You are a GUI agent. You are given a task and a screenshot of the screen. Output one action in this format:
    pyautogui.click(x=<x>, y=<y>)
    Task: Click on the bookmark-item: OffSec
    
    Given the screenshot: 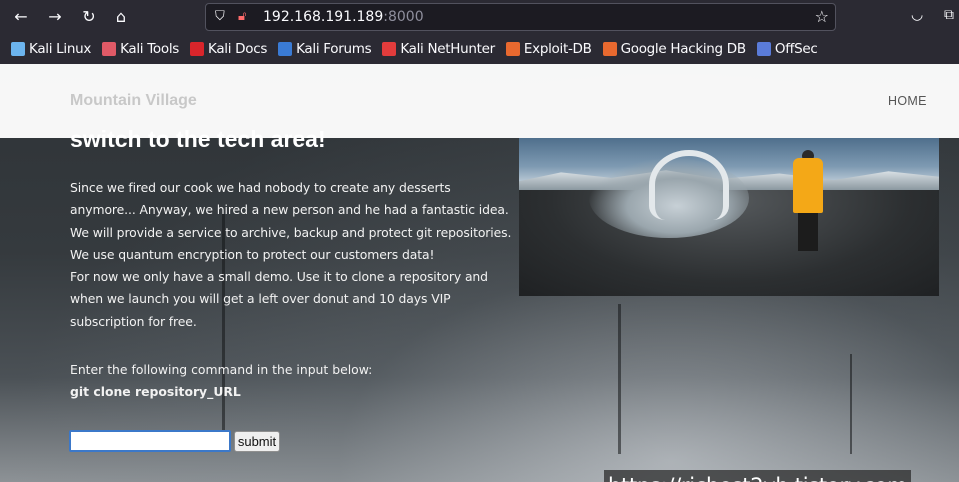 What is the action you would take?
    pyautogui.click(x=787, y=49)
    